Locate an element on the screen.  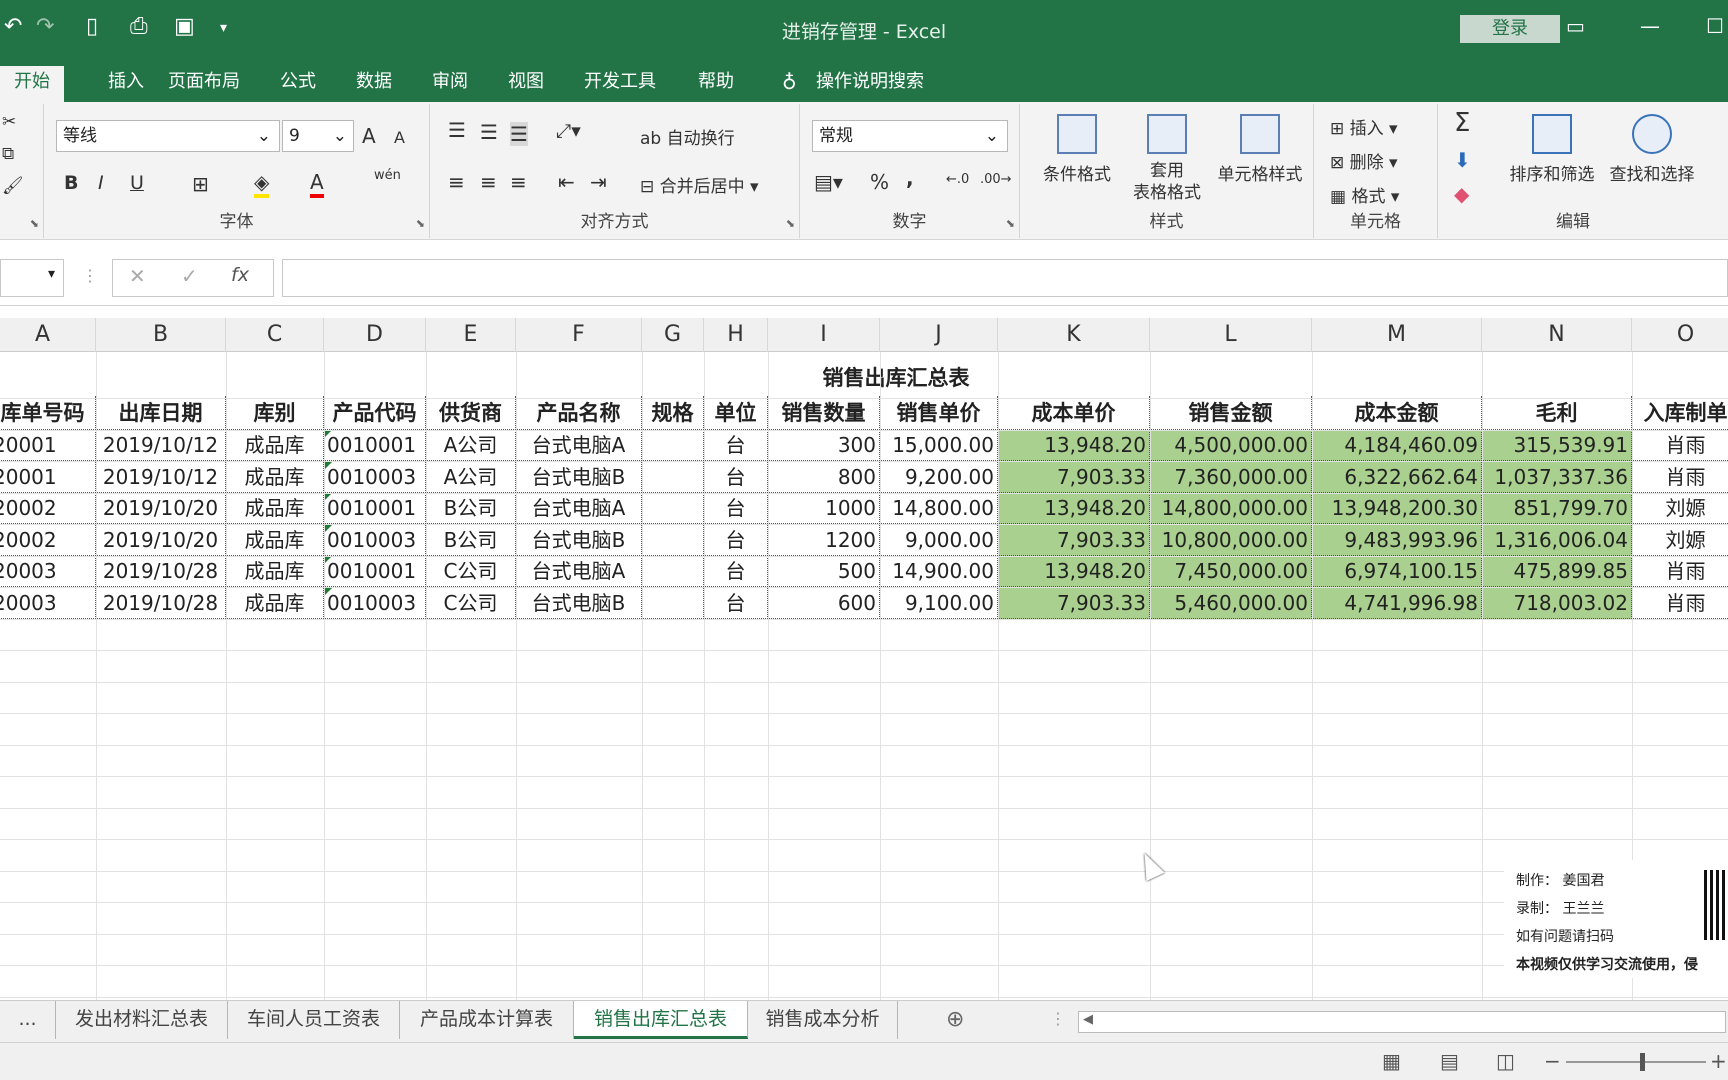
cut-icon: ✂ is located at coordinates (9, 122).